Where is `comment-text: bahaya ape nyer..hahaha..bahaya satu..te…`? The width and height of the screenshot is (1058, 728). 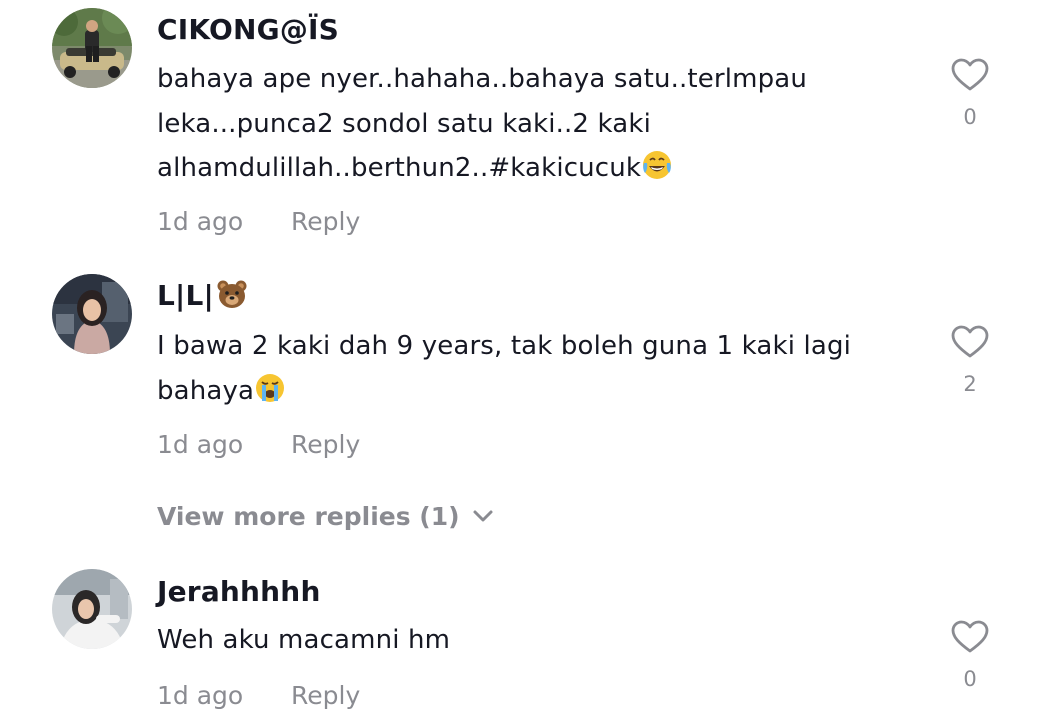 comment-text: bahaya ape nyer..hahaha..bahaya satu..te… is located at coordinates (537, 124).